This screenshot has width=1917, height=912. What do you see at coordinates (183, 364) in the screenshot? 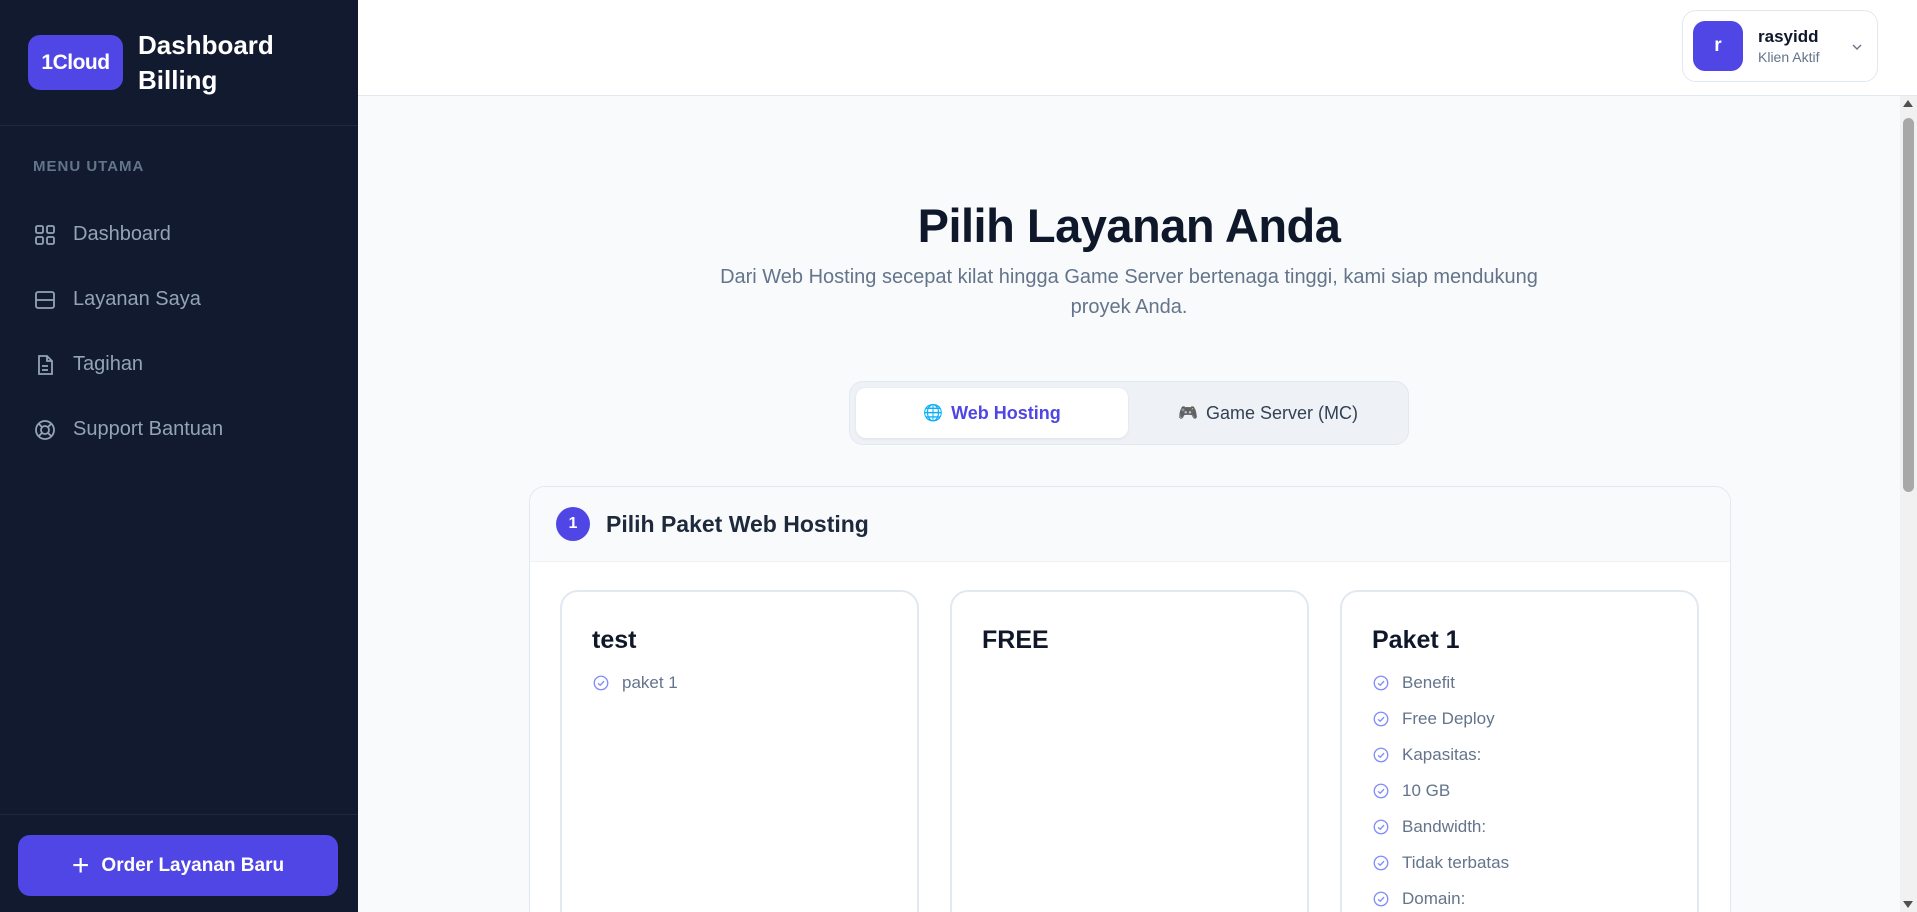
I see `sidebar-item-tagihan: Tagihan` at bounding box center [183, 364].